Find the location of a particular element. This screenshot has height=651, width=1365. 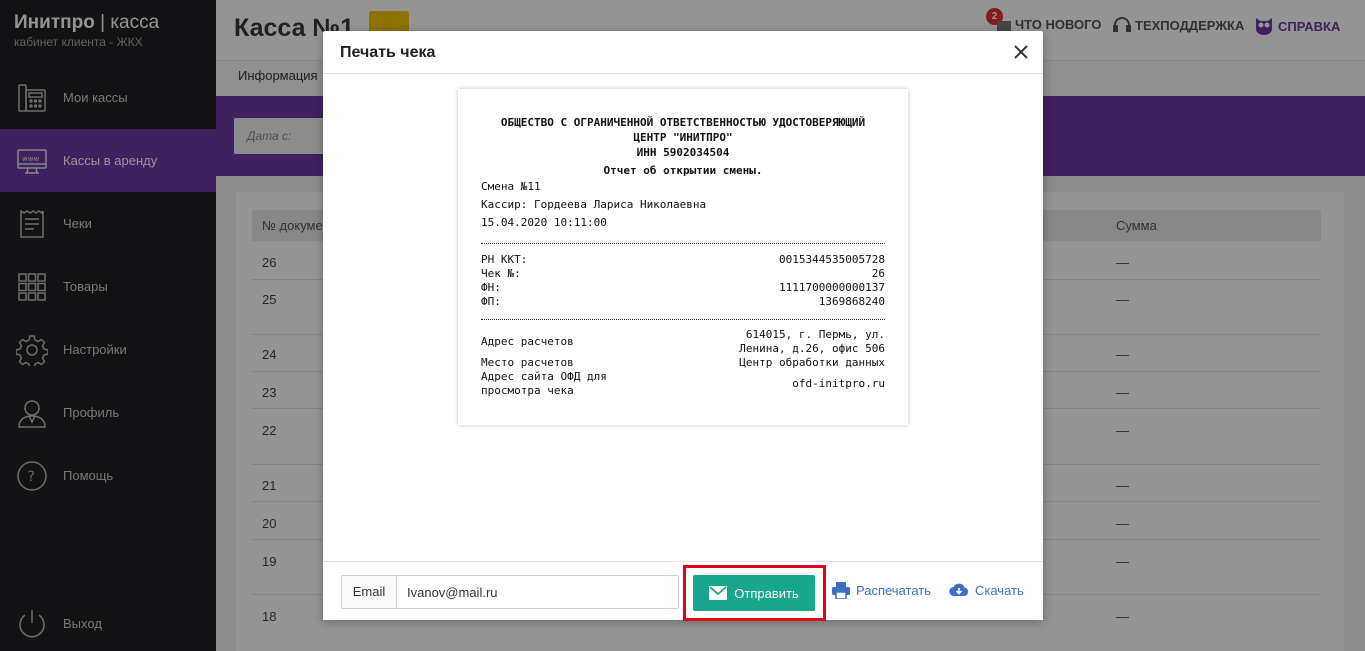

receipt-fp-value: 1369868240 is located at coordinates (851, 301).